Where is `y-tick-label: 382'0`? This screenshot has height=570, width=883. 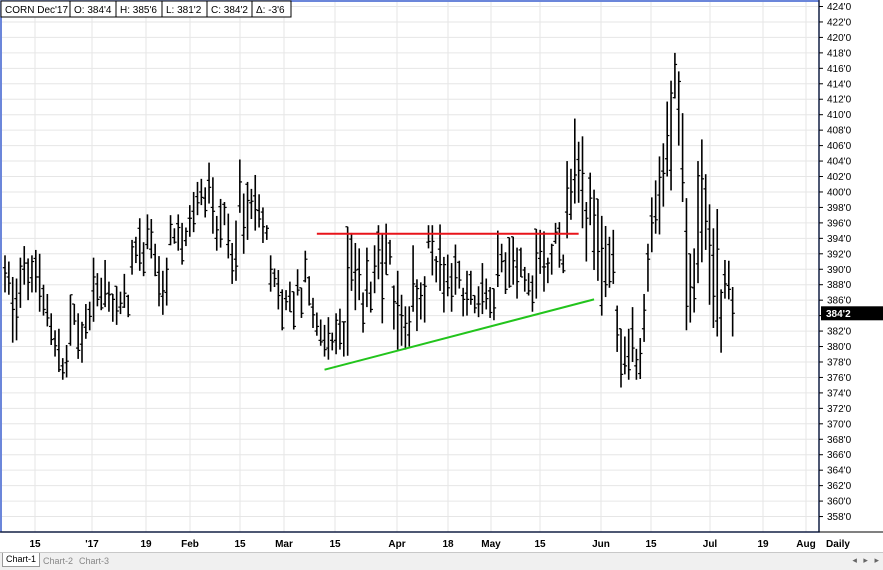 y-tick-label: 382'0 is located at coordinates (839, 332).